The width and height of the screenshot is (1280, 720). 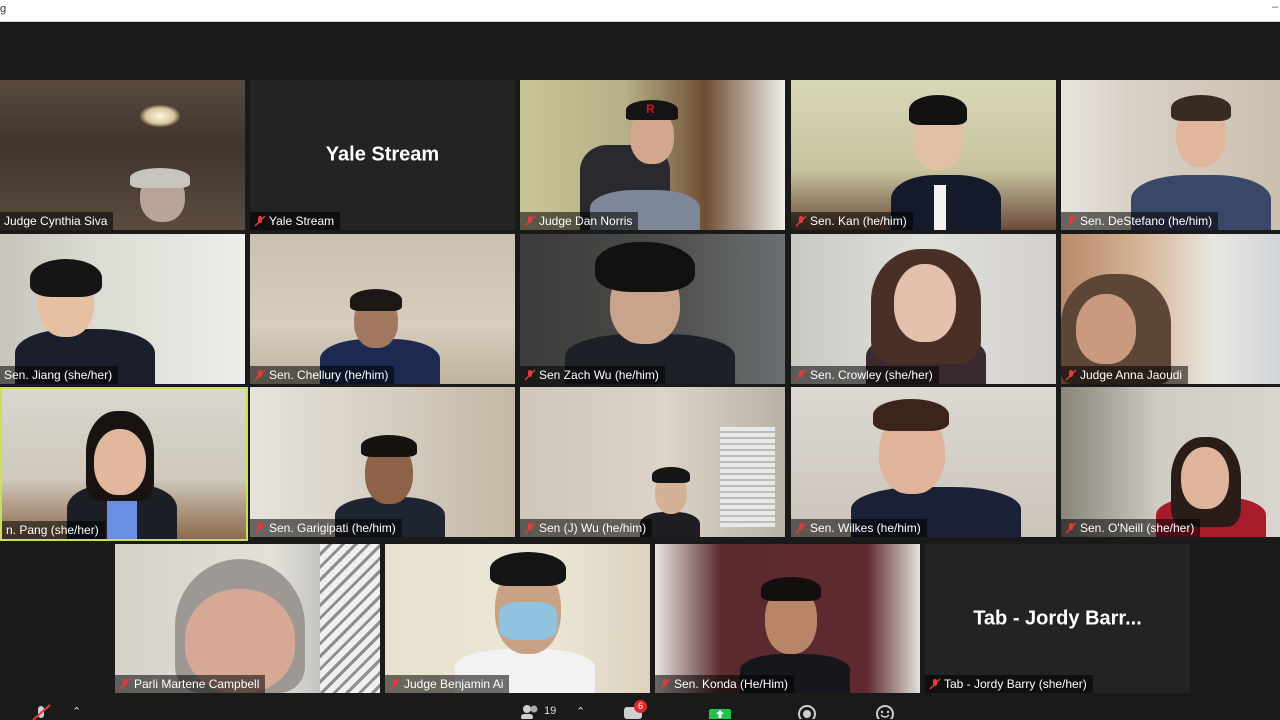 What do you see at coordinates (247, 618) in the screenshot?
I see `video-tile-martene-campbell: Parli Martene Campbell` at bounding box center [247, 618].